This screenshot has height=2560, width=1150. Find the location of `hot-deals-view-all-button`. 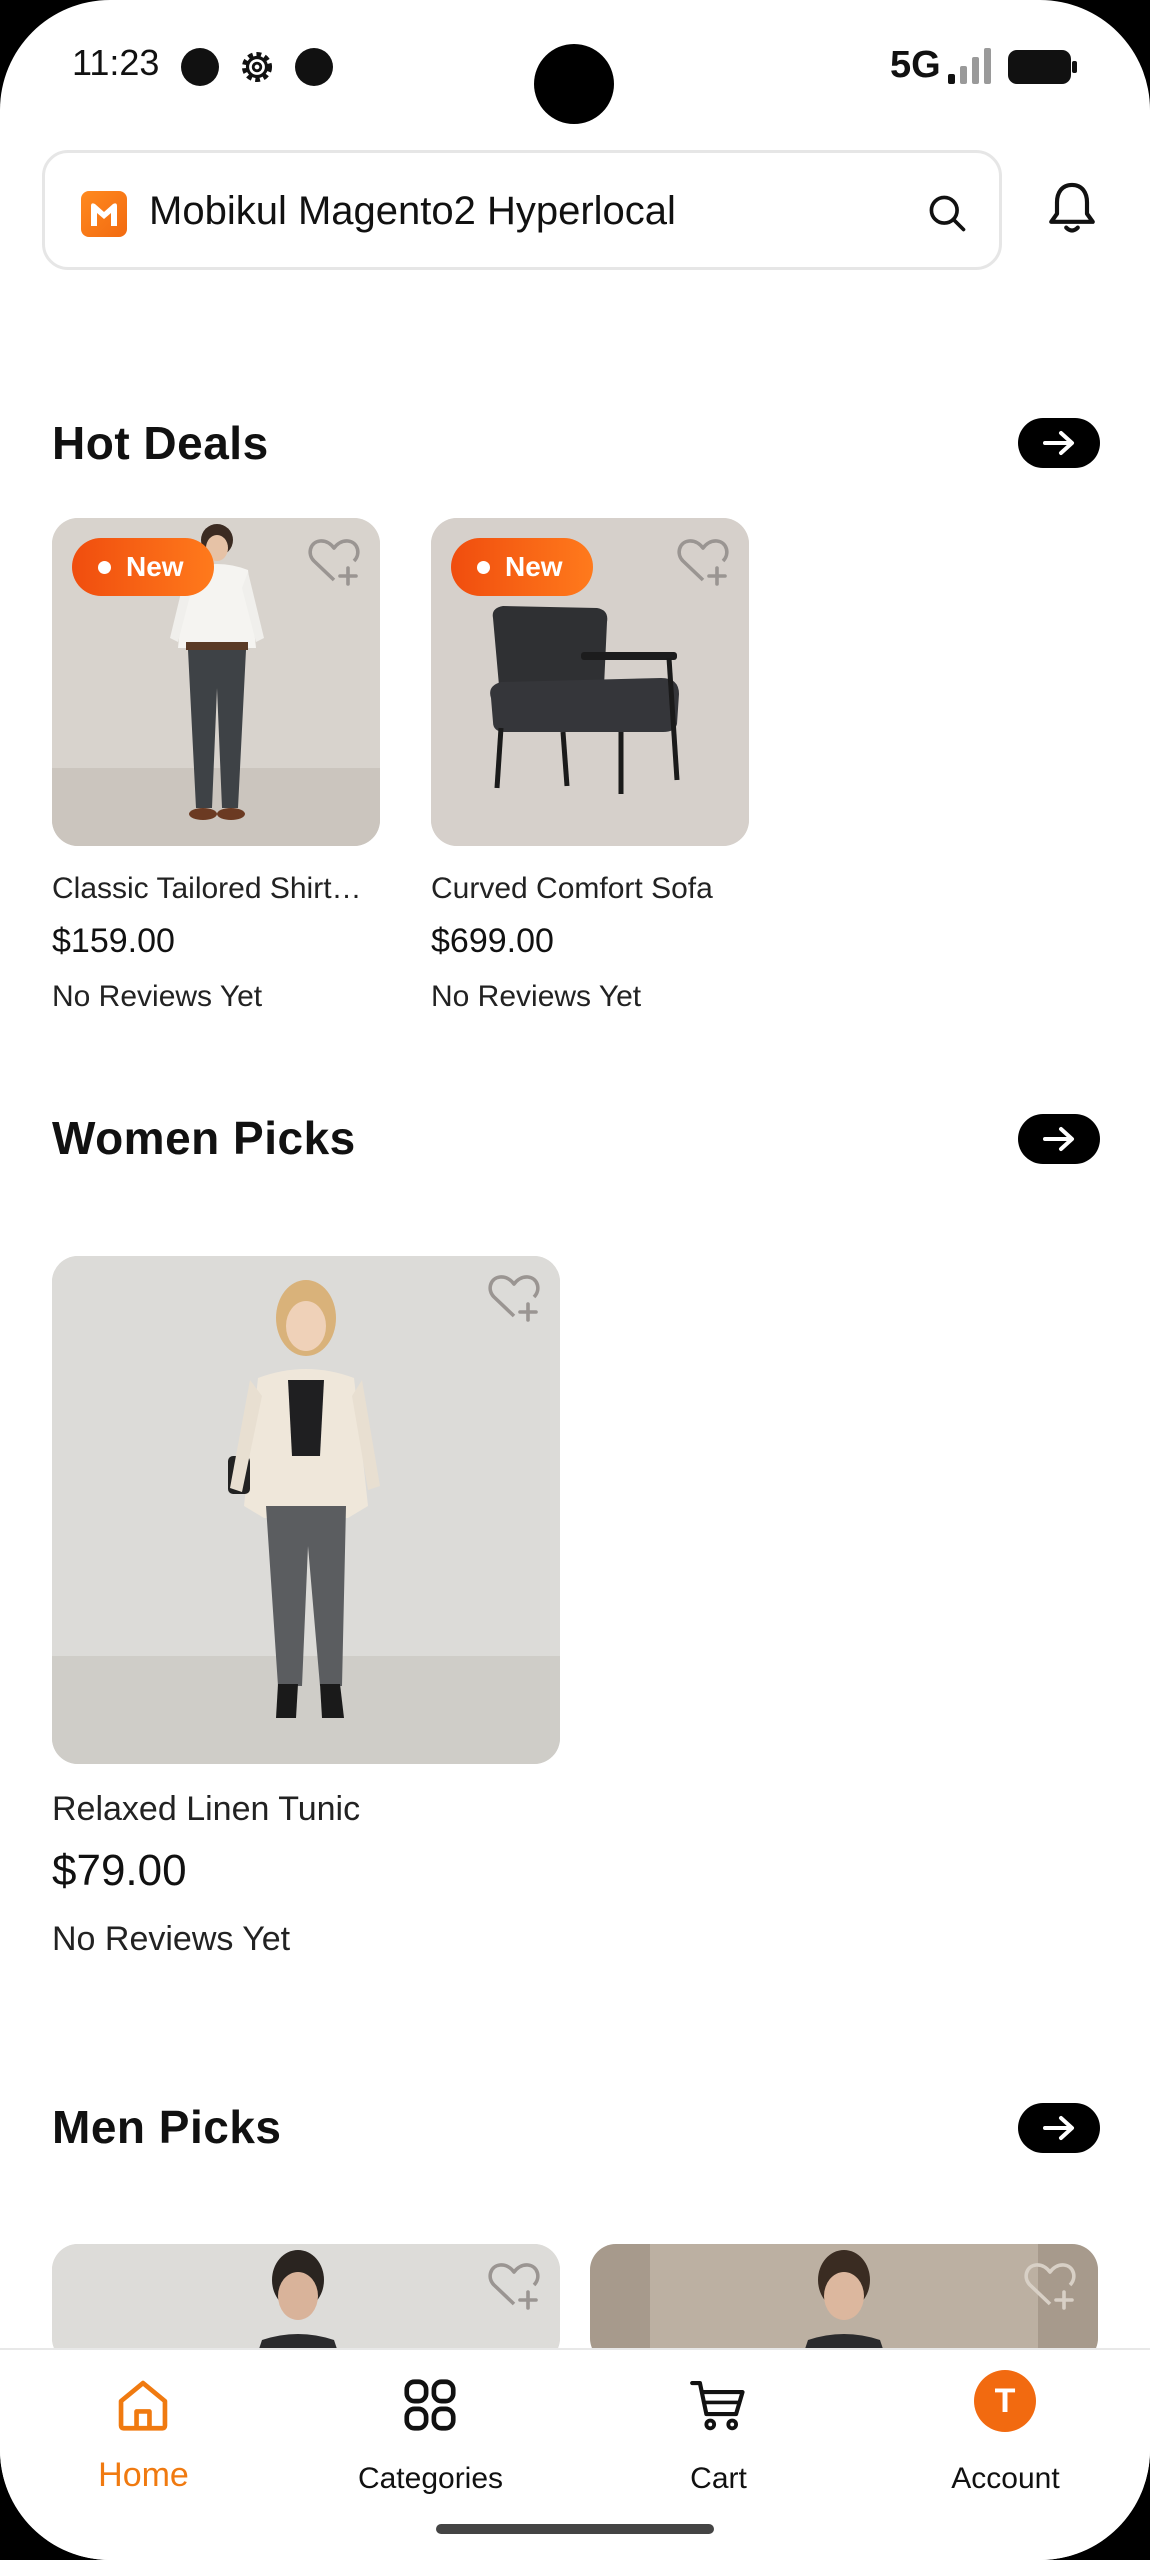

hot-deals-view-all-button is located at coordinates (1059, 443).